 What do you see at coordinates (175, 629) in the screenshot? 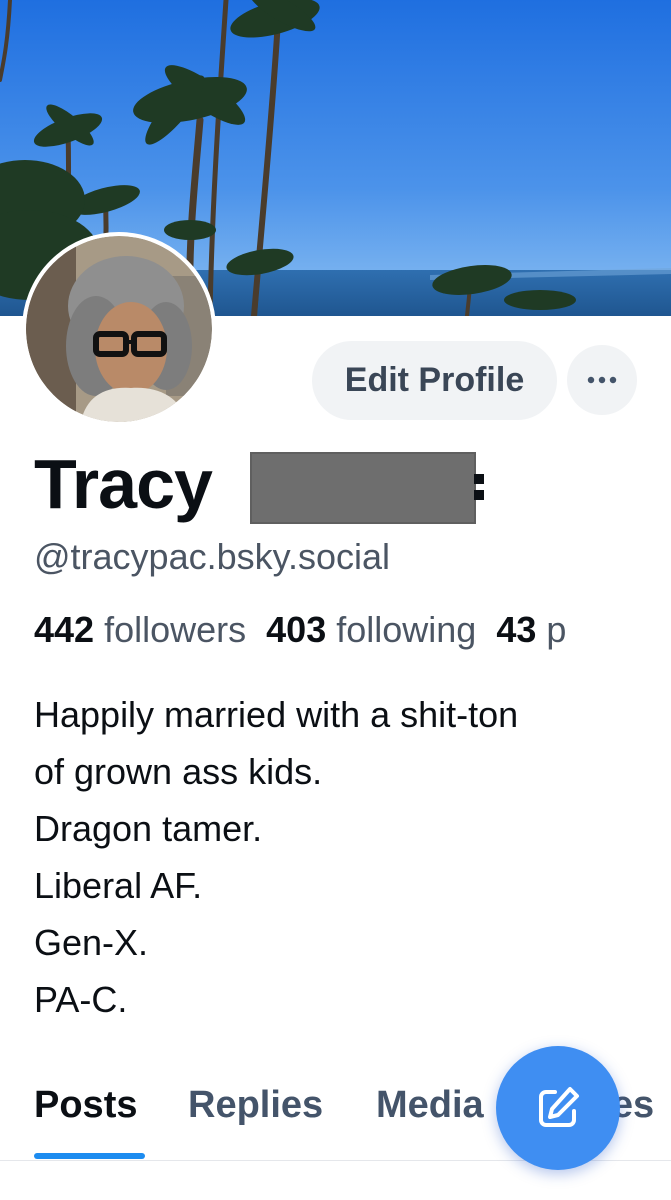
I see `followers-label: followers` at bounding box center [175, 629].